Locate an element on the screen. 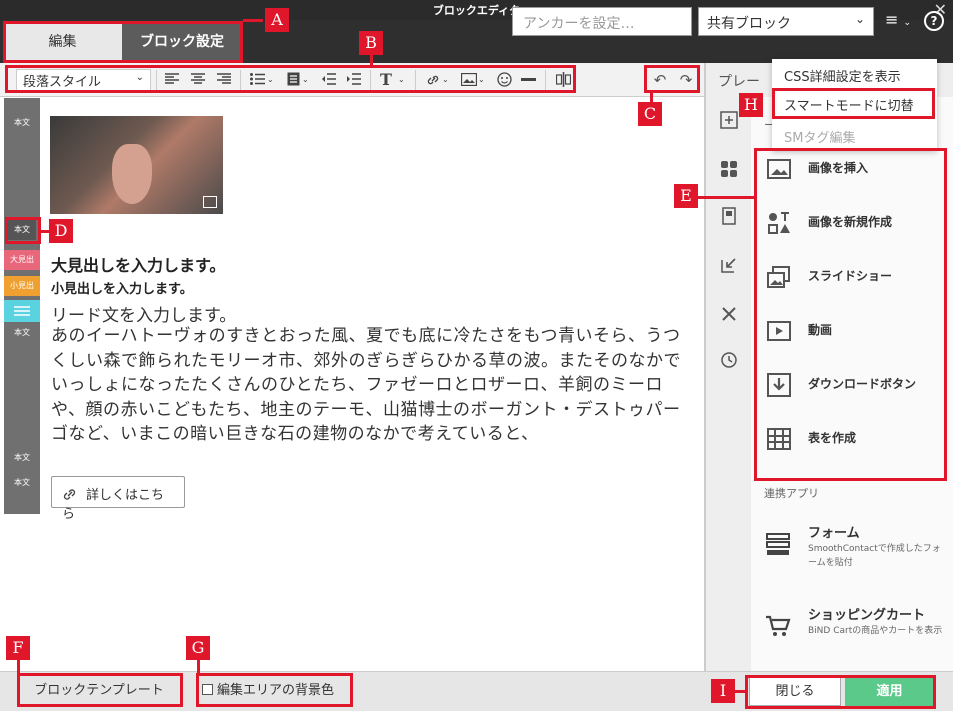  block-template-button: ブロックテンプレート is located at coordinates (99, 691).